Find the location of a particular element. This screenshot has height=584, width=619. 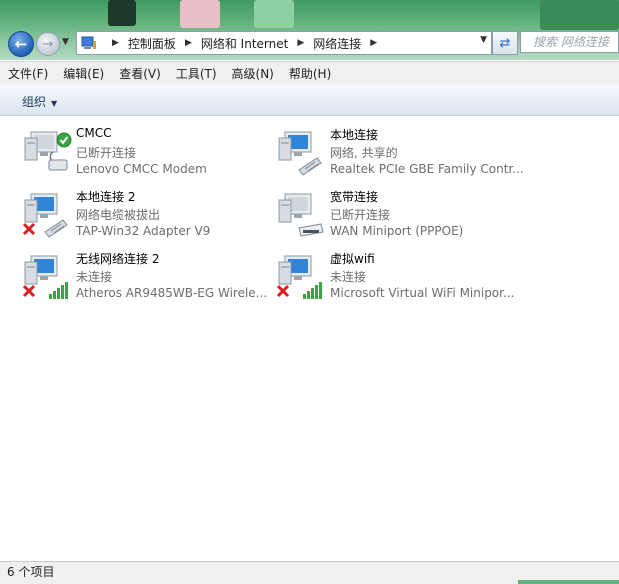

item-count: 6 个项目 is located at coordinates (31, 572).